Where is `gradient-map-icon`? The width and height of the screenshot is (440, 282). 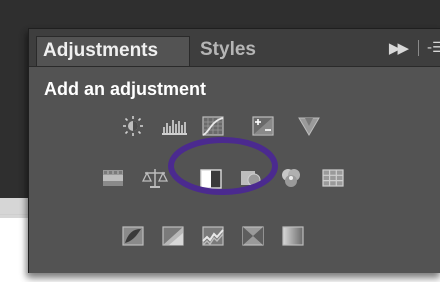
gradient-map-icon is located at coordinates (293, 236).